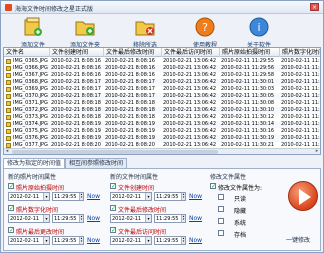  I want to click on table-cell: 2010-02-11 11:30:19, so click(300, 138).